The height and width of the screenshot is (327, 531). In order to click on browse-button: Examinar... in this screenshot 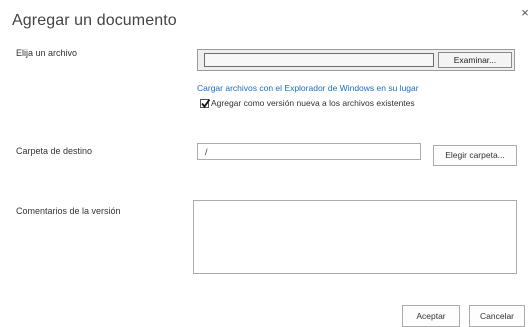, I will do `click(475, 60)`.